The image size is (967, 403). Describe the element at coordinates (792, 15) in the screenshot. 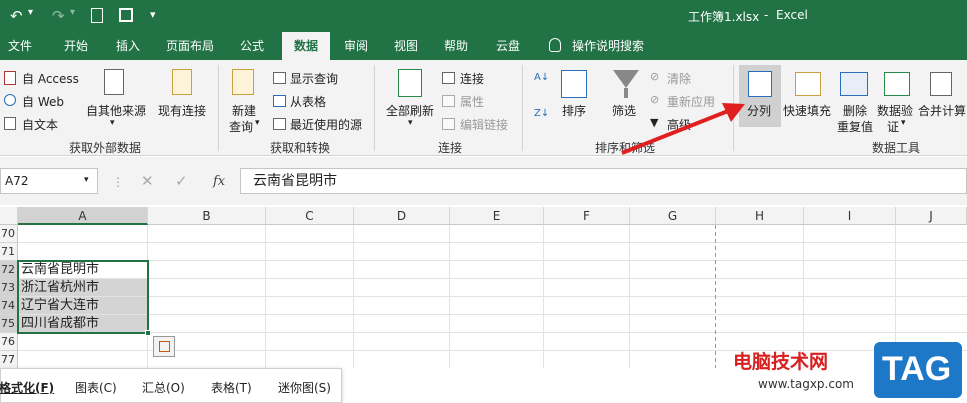

I see `app-name: Excel` at that location.